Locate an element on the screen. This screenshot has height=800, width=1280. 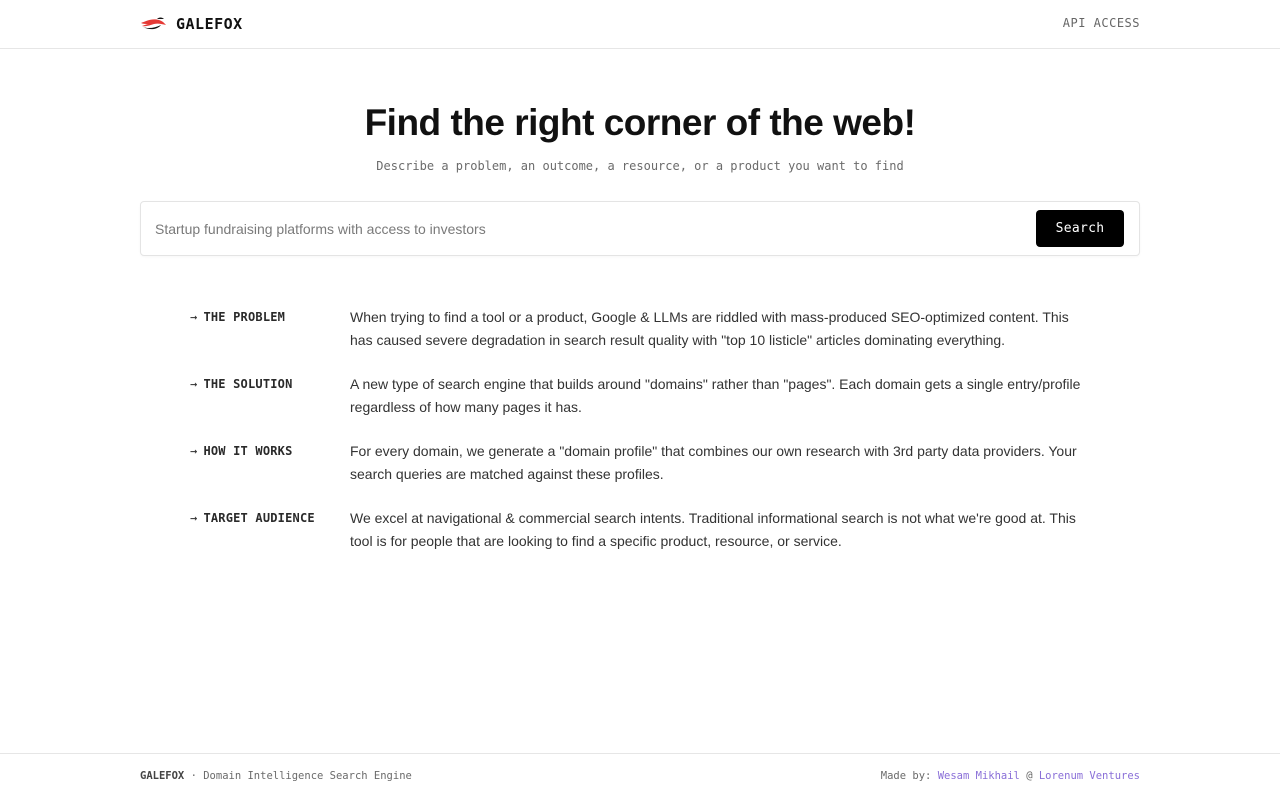
author-link: Wesam Mikhail is located at coordinates (979, 776).